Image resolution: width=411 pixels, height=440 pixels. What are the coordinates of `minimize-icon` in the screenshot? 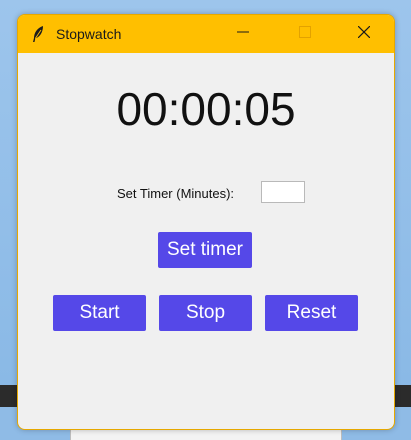 It's located at (243, 34).